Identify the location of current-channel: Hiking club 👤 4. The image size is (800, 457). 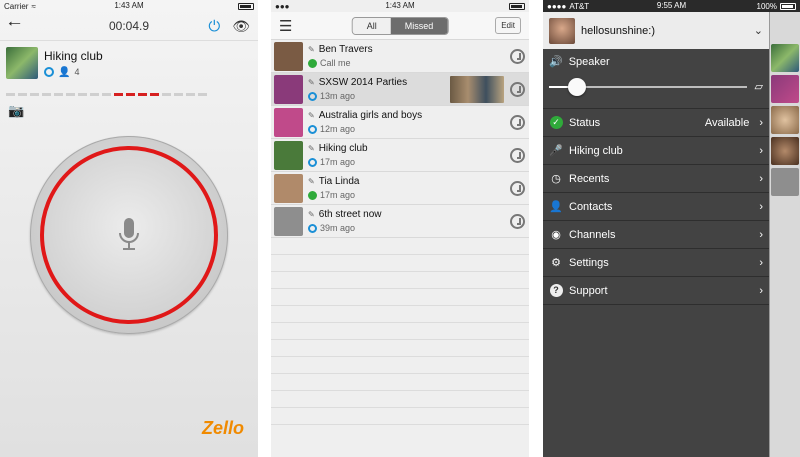
(129, 62).